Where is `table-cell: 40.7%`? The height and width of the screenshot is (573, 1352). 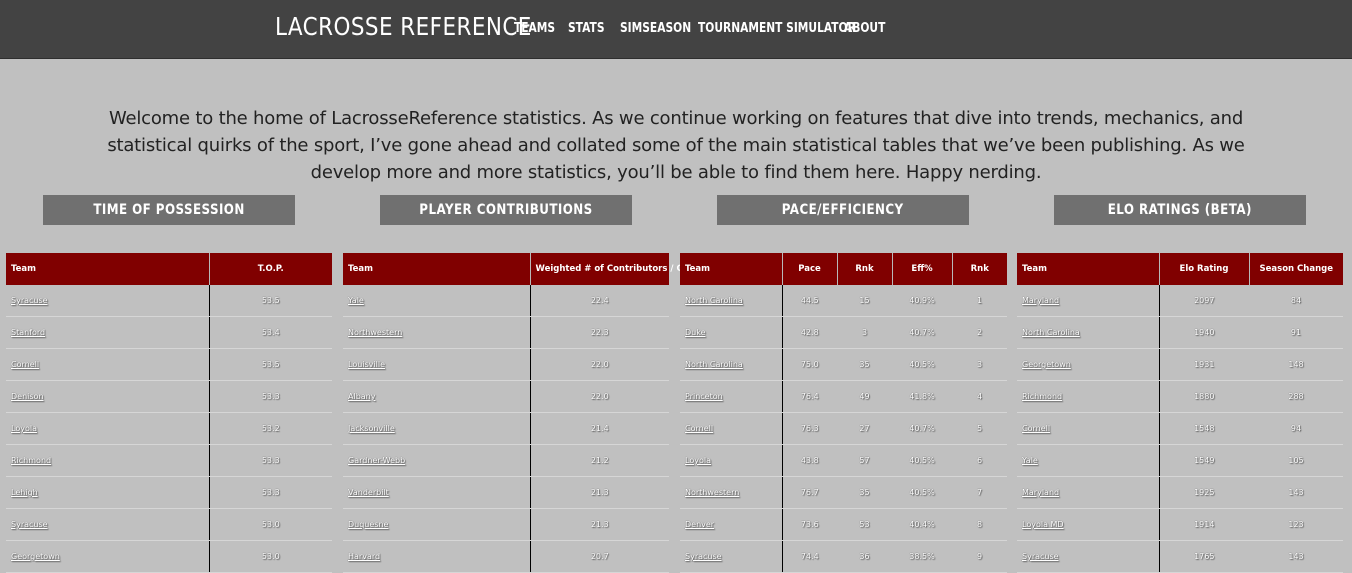 table-cell: 40.7% is located at coordinates (922, 332).